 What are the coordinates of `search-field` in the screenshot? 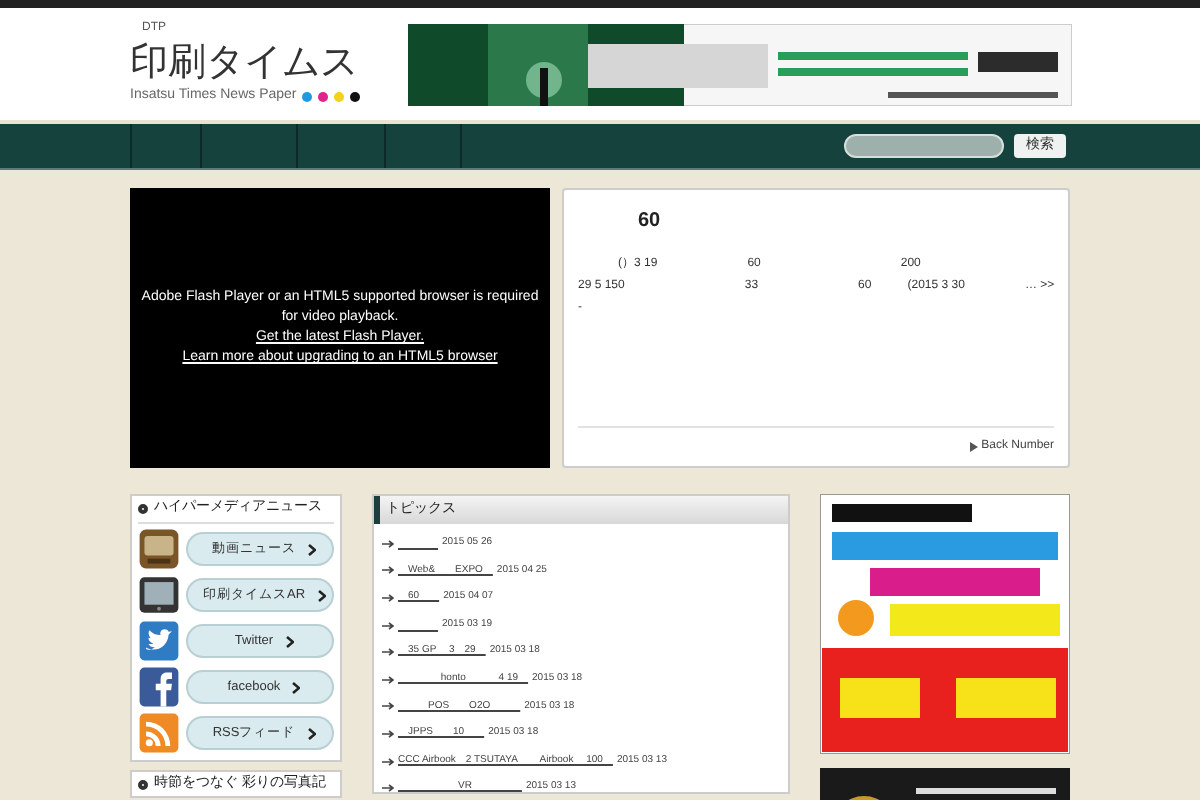 It's located at (924, 146).